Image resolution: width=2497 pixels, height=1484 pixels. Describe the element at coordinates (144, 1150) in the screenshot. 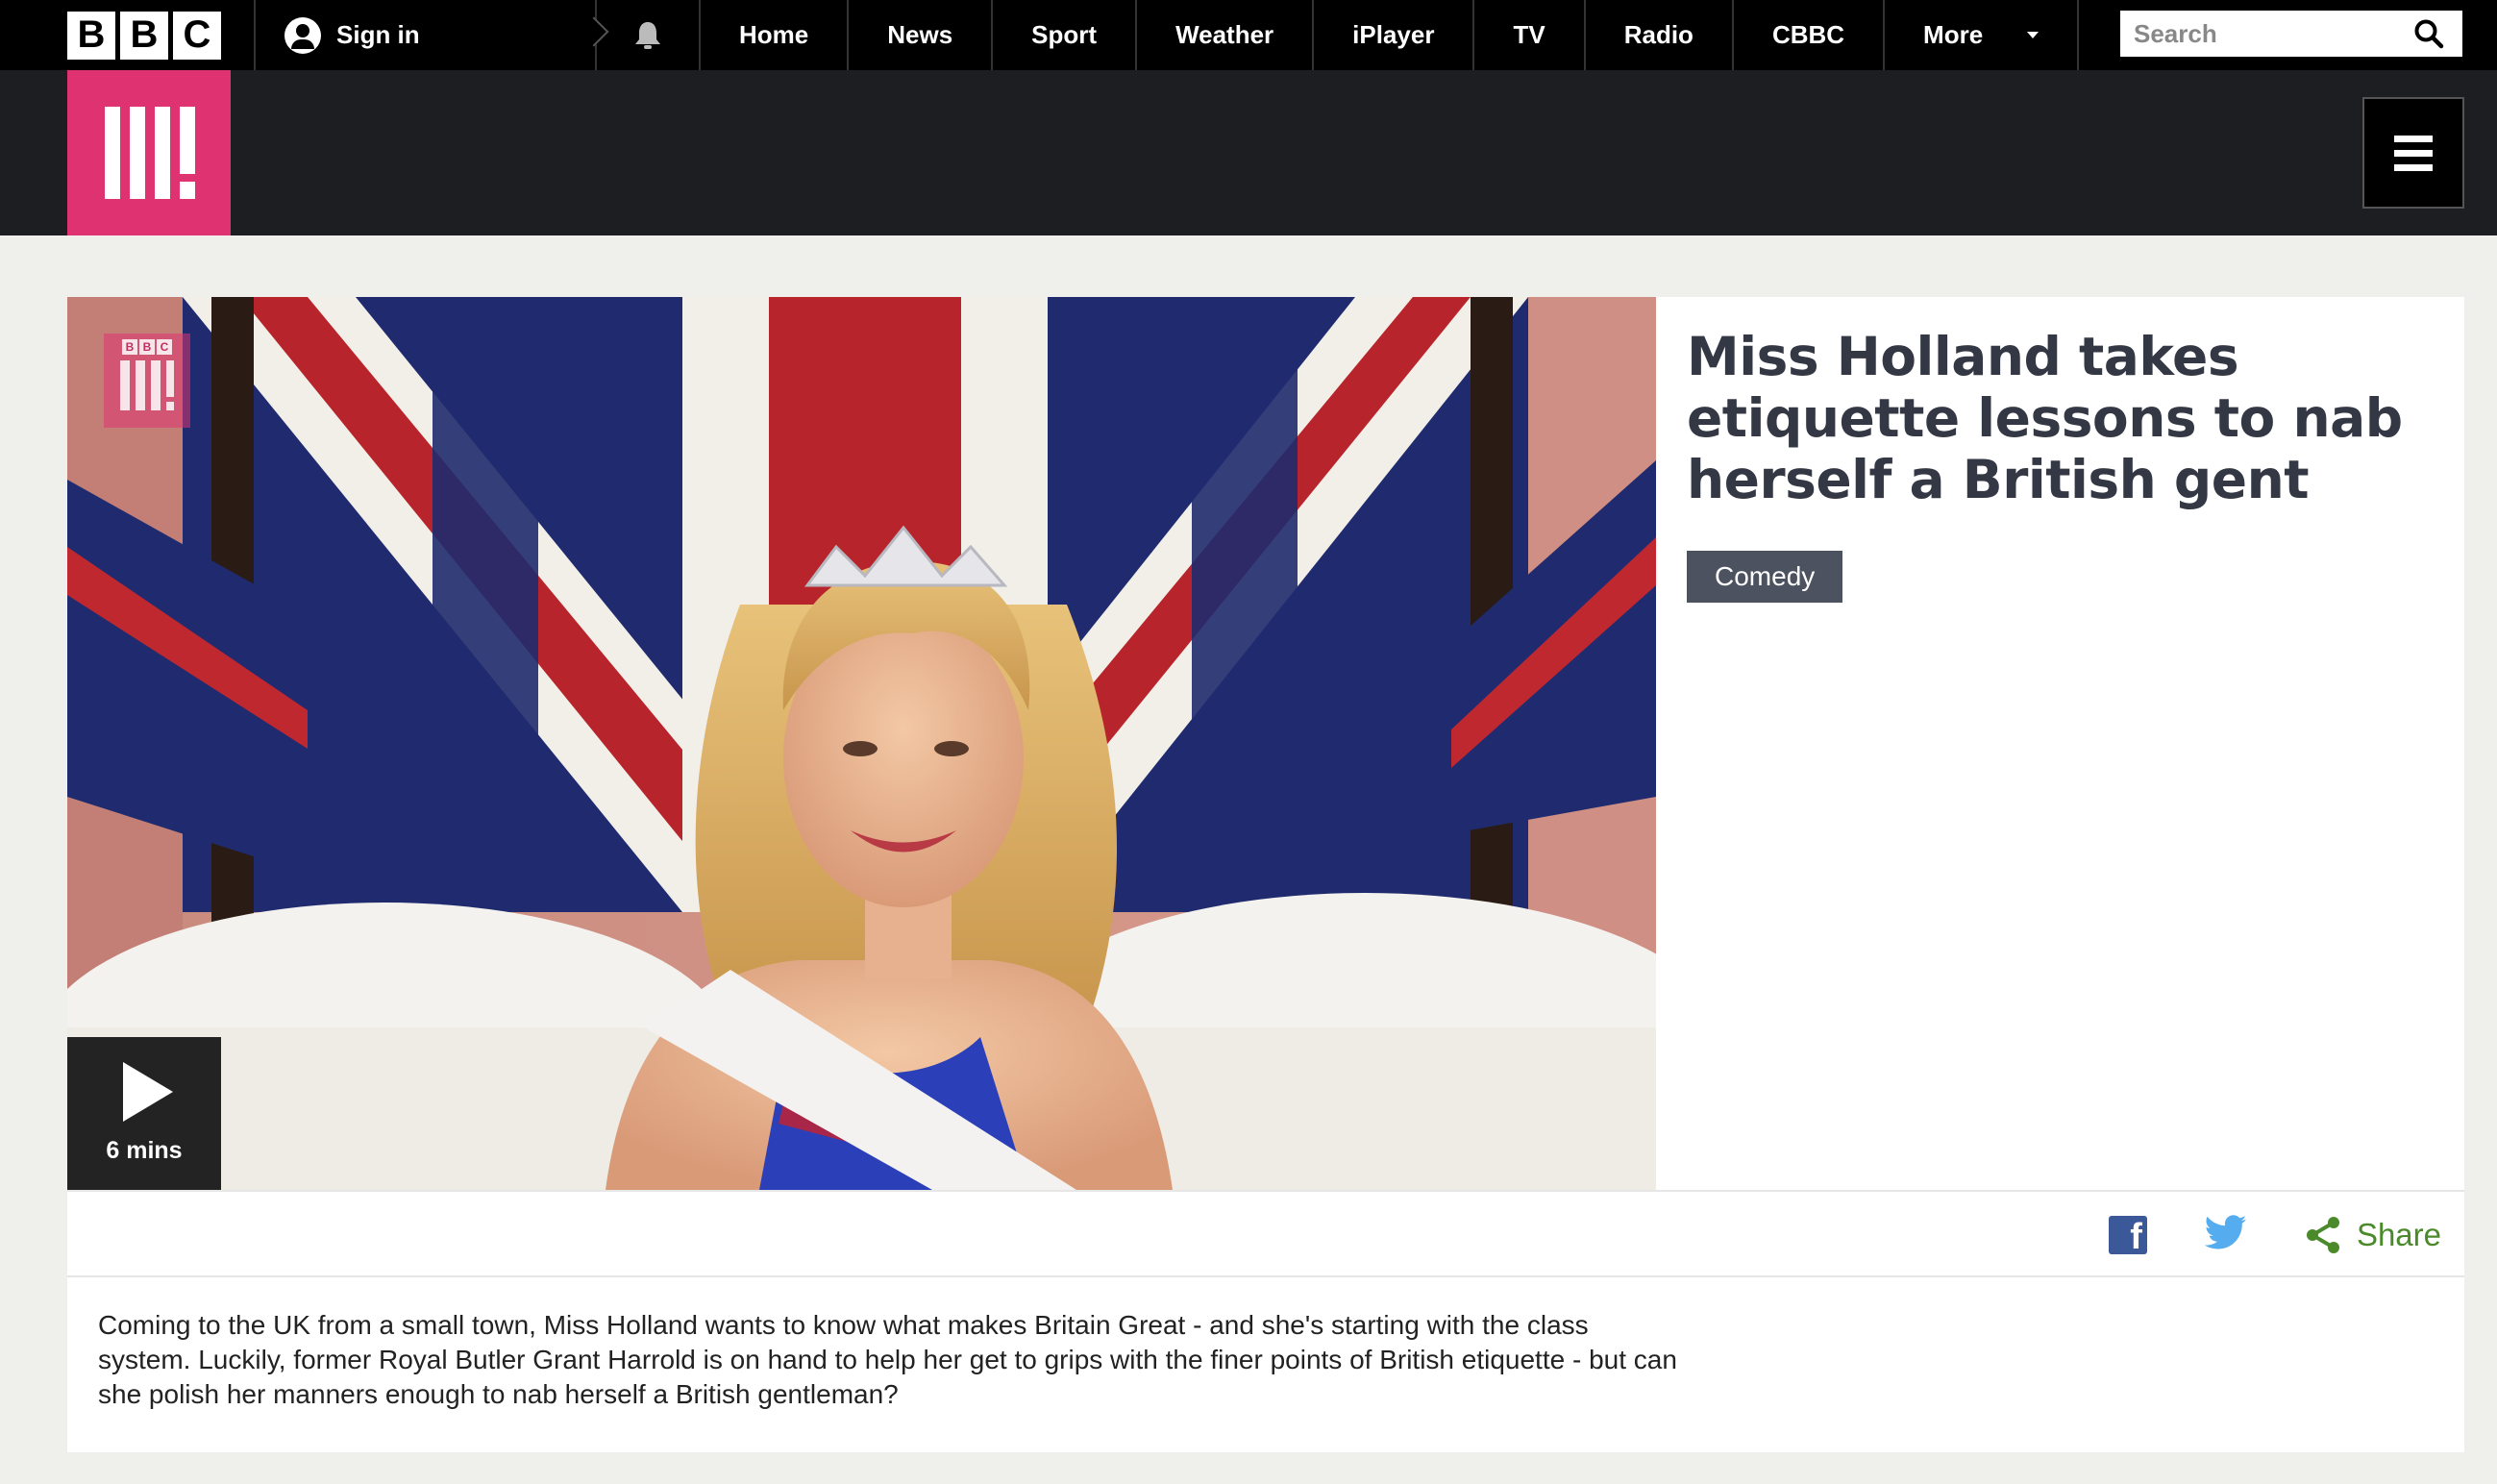

I see `video-duration: 6 mins` at that location.